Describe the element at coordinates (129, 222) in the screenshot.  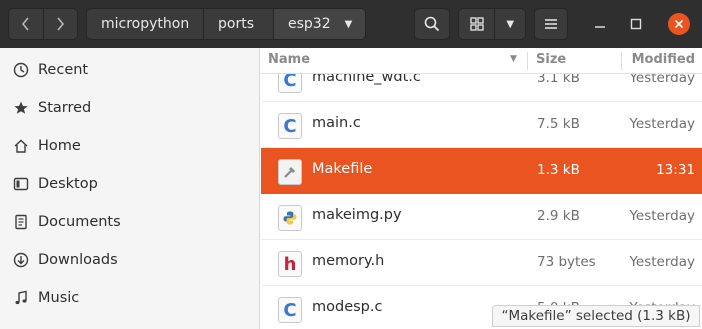
I see `sidebar-item-documents: Documents` at that location.